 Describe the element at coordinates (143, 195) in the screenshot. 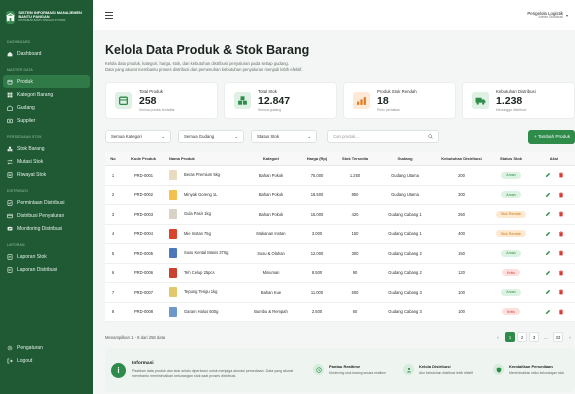

I see `cell-kode-produk: PRD-0002` at that location.